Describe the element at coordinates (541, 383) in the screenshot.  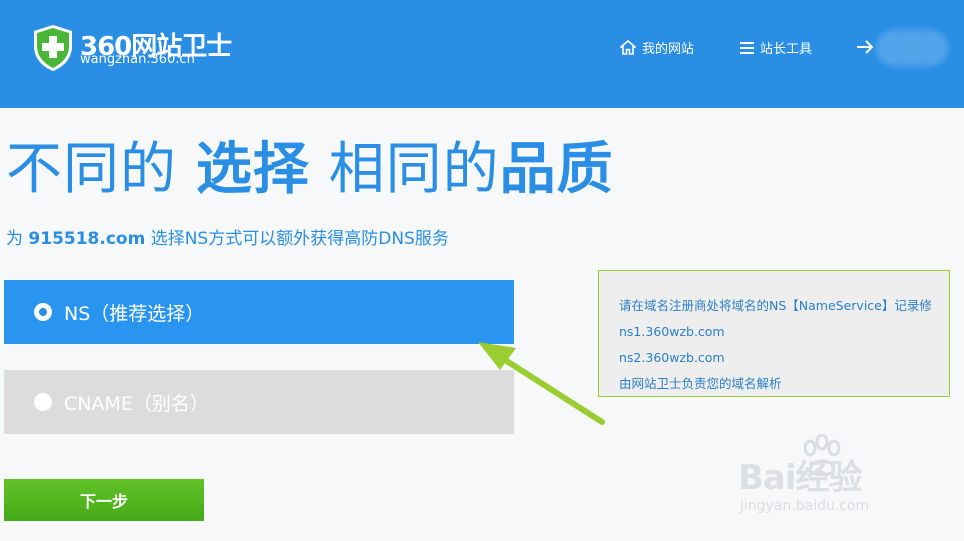
I see `annotation-arrow` at that location.